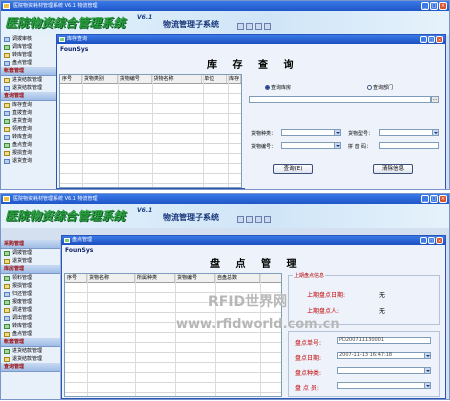 This screenshot has height=401, width=450. I want to click on query-button: 查询(E), so click(293, 169).